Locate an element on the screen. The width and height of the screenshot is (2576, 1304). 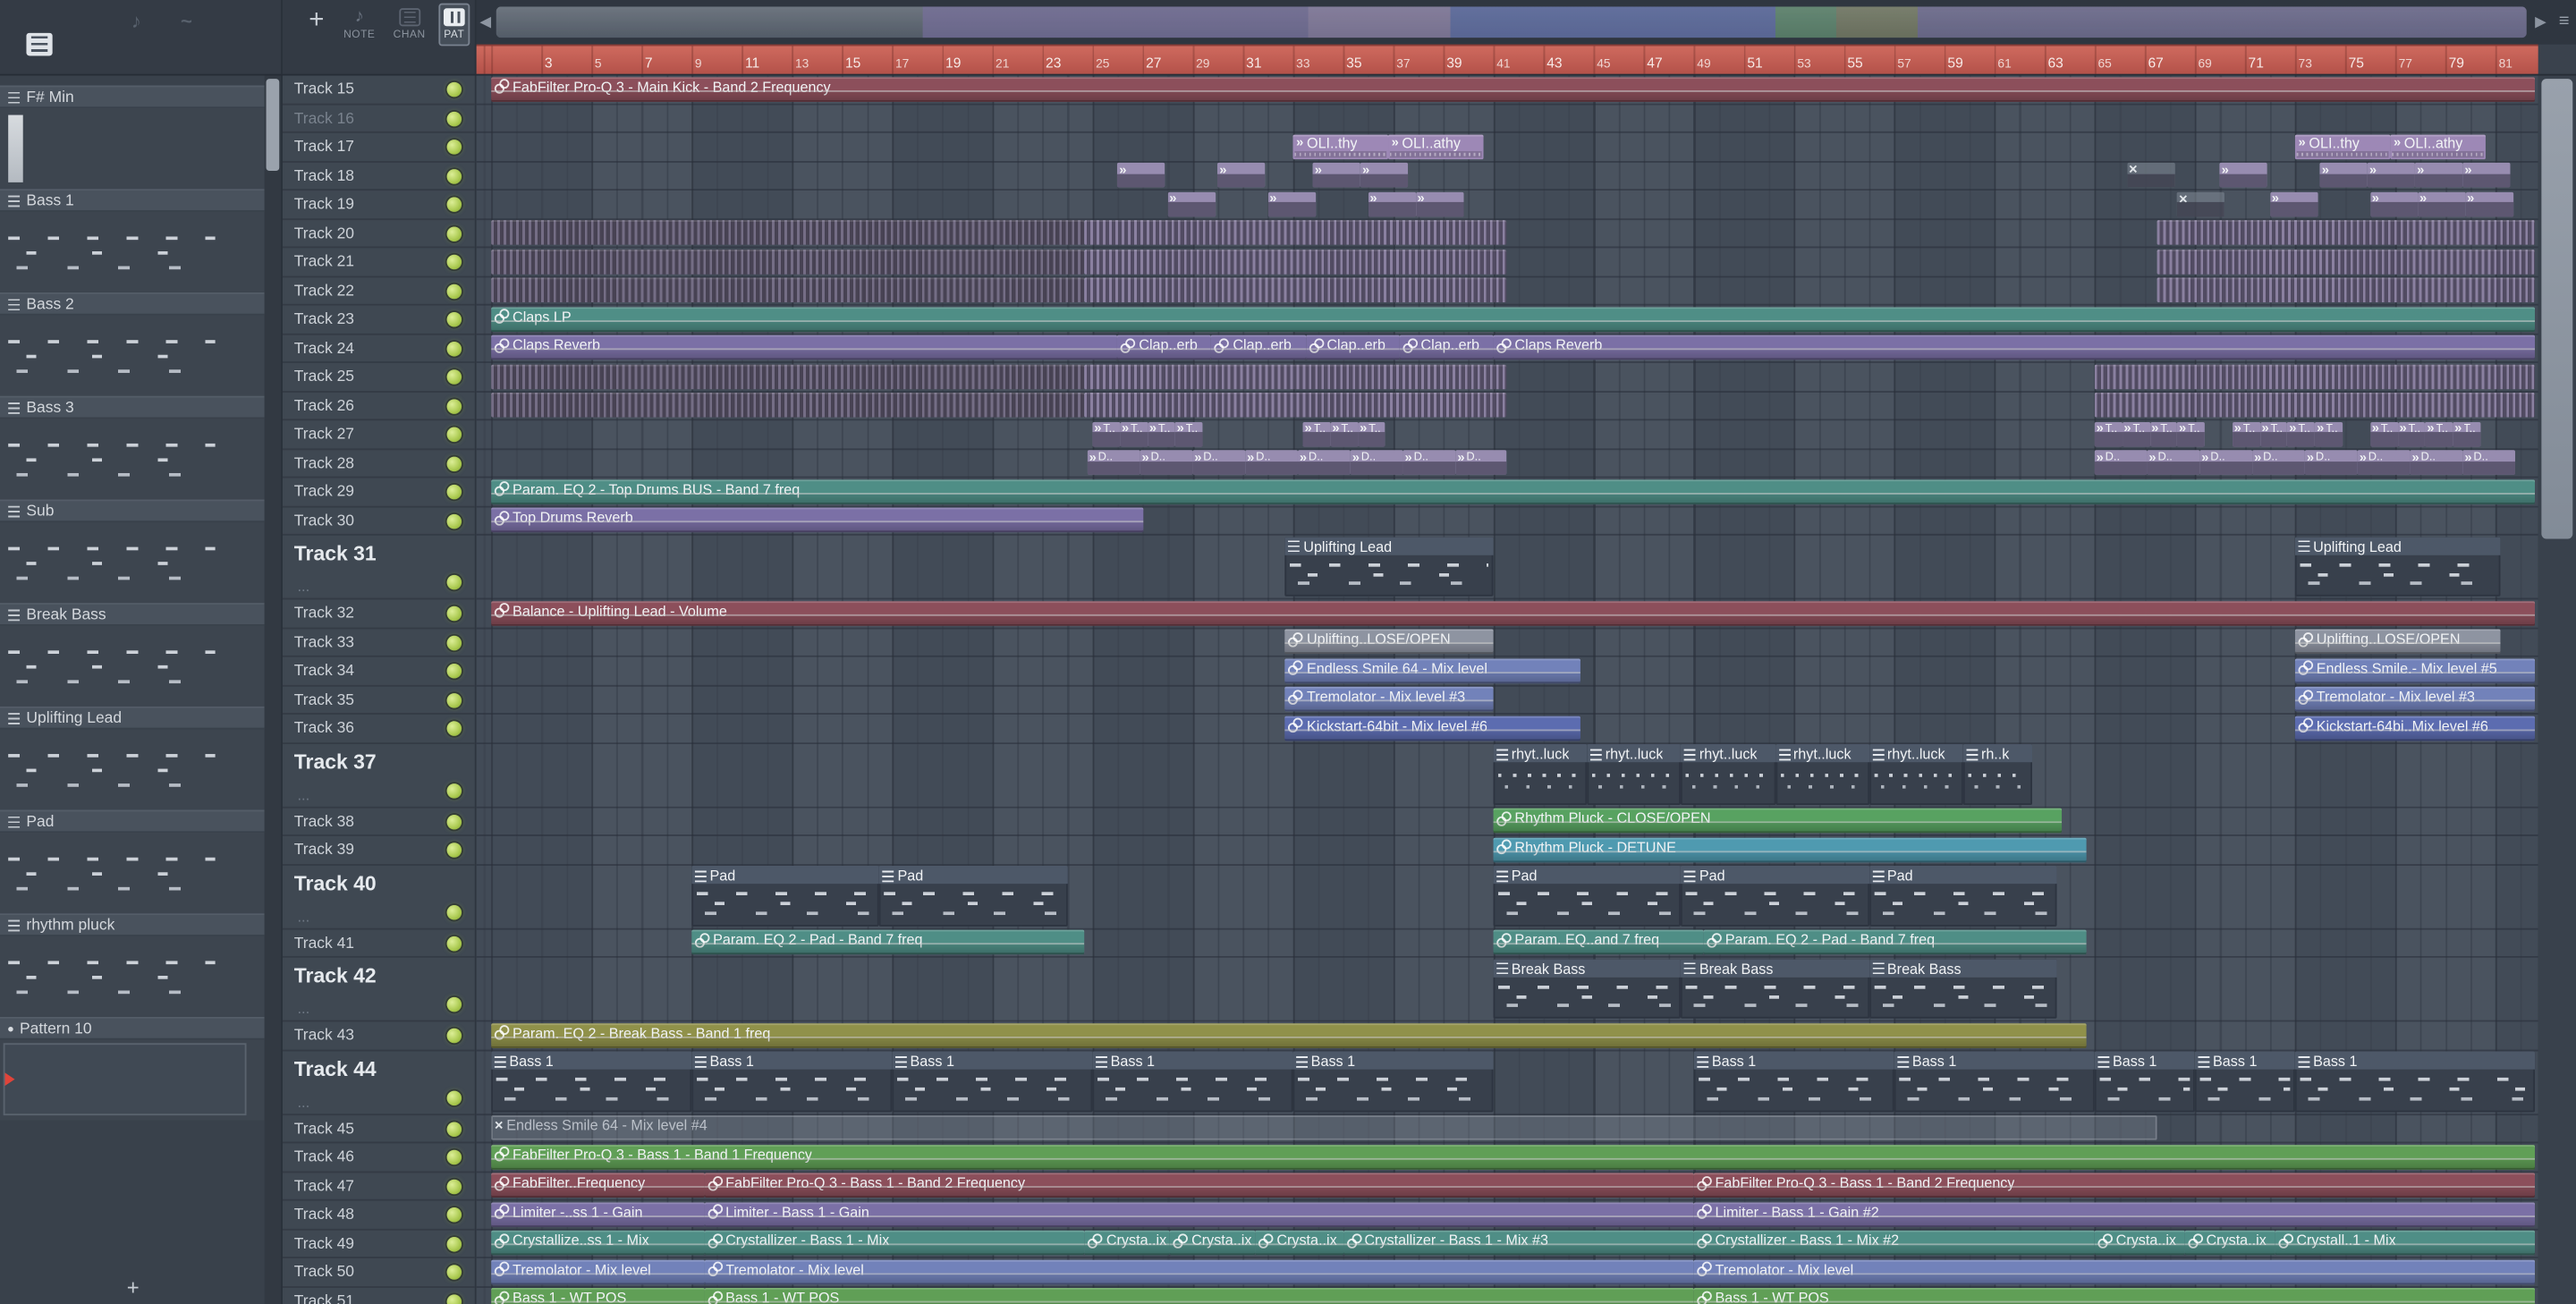
clip: × is located at coordinates (2201, 203).